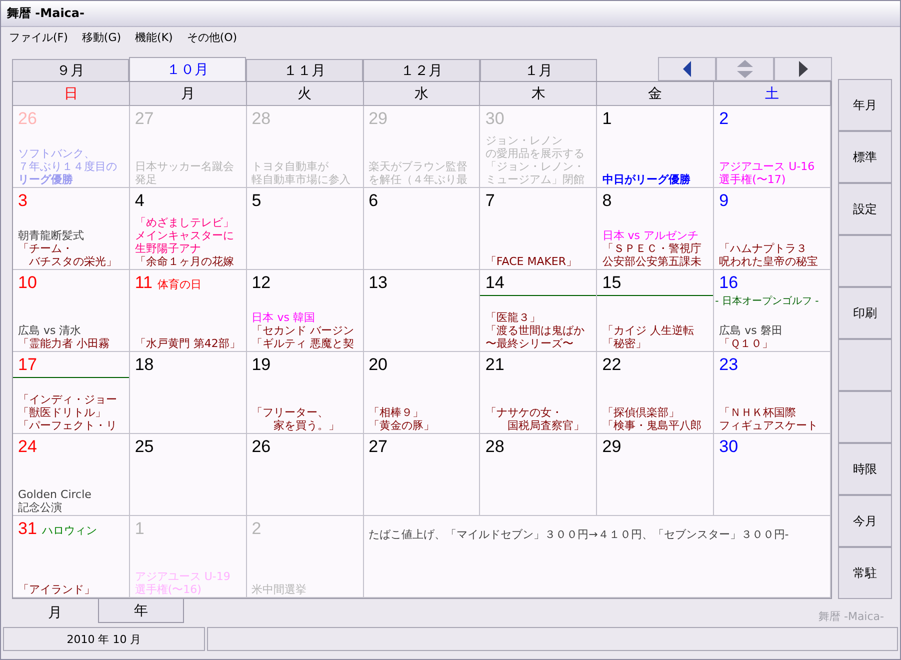  What do you see at coordinates (724, 201) in the screenshot?
I see `day-number: 9` at bounding box center [724, 201].